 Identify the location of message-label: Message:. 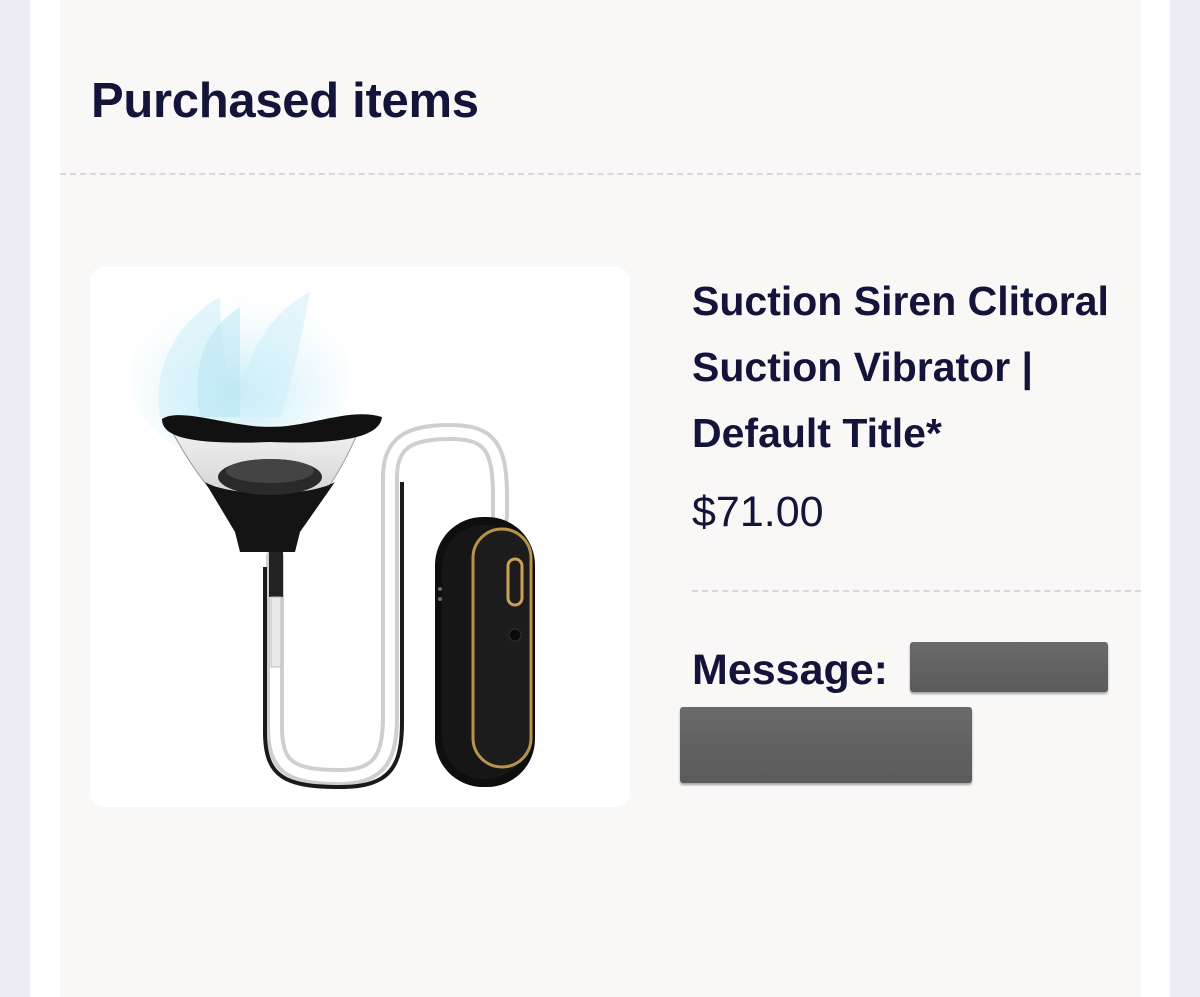
(790, 670).